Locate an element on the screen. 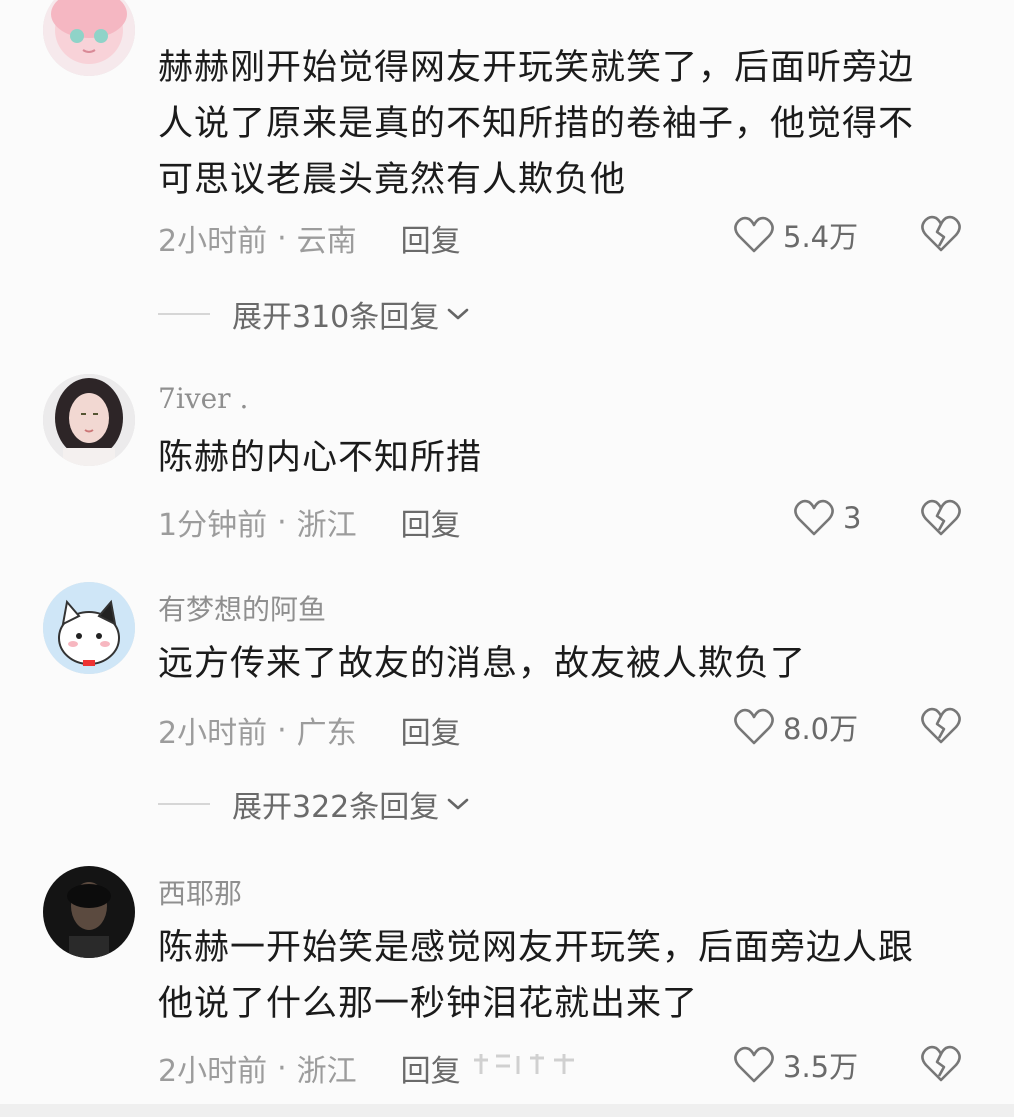 The image size is (1014, 1117). expand-replies-label: 展开322条回复 is located at coordinates (336, 807).